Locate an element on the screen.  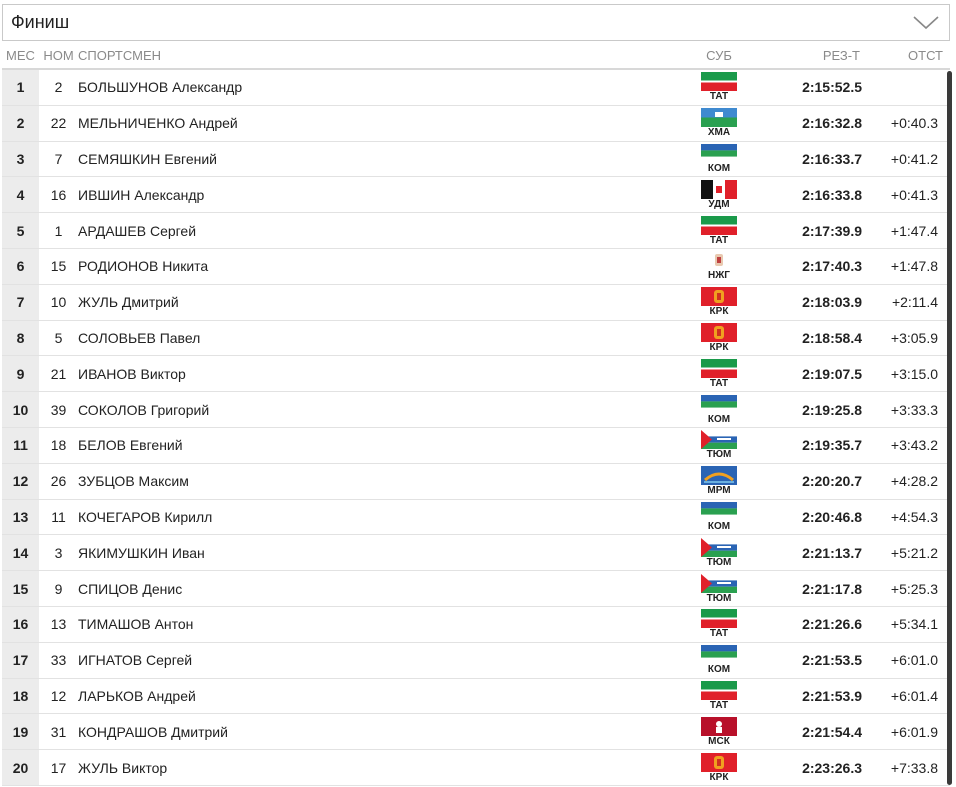
cell-position: 14 is located at coordinates (20, 553).